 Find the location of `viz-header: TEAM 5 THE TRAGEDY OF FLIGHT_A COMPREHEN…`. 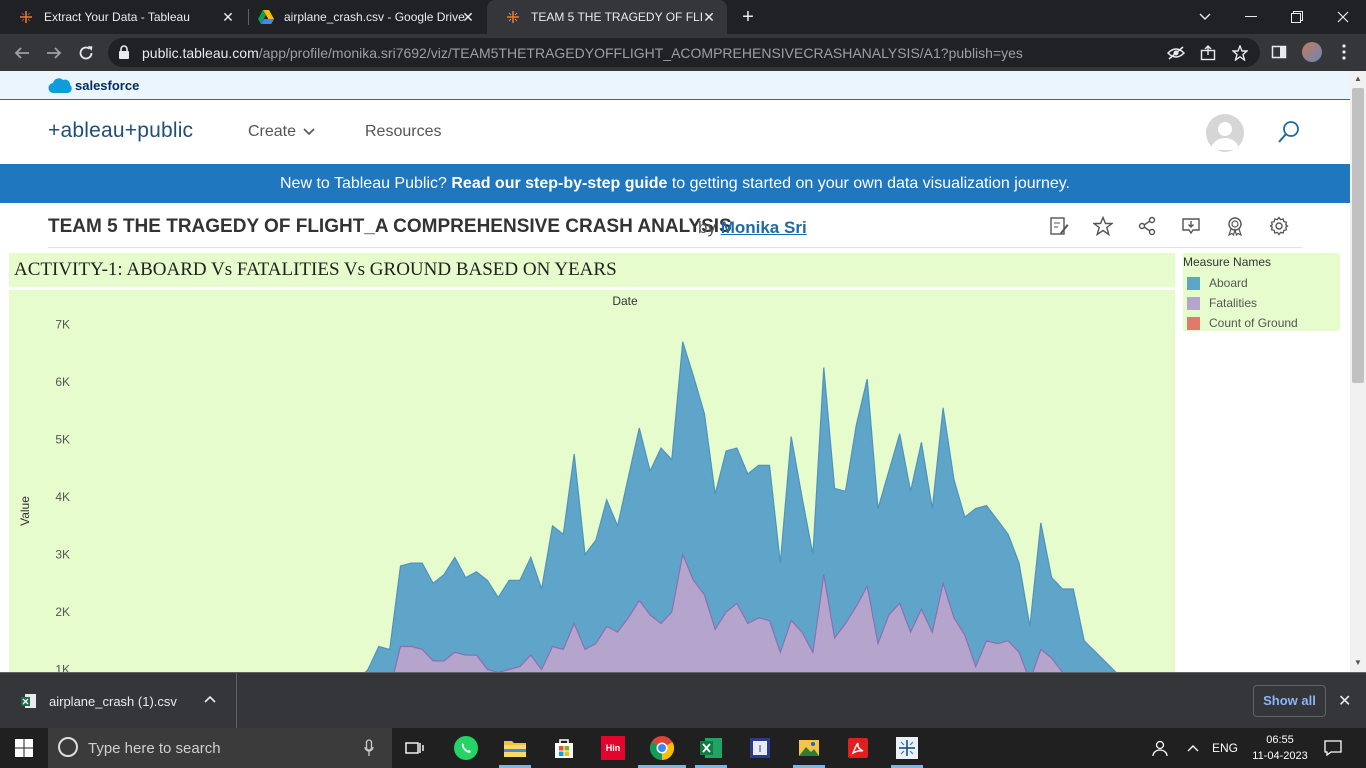

viz-header: TEAM 5 THE TRAGEDY OF FLIGHT_A COMPREHEN… is located at coordinates (675, 225).